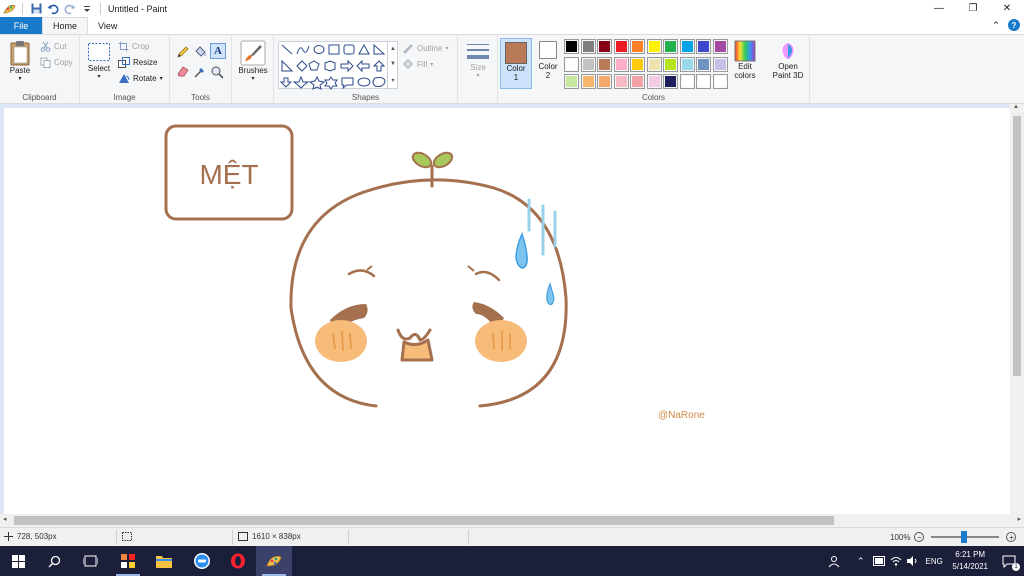  Describe the element at coordinates (1016, 107) in the screenshot. I see `scroll-up-icon: ▲` at that location.